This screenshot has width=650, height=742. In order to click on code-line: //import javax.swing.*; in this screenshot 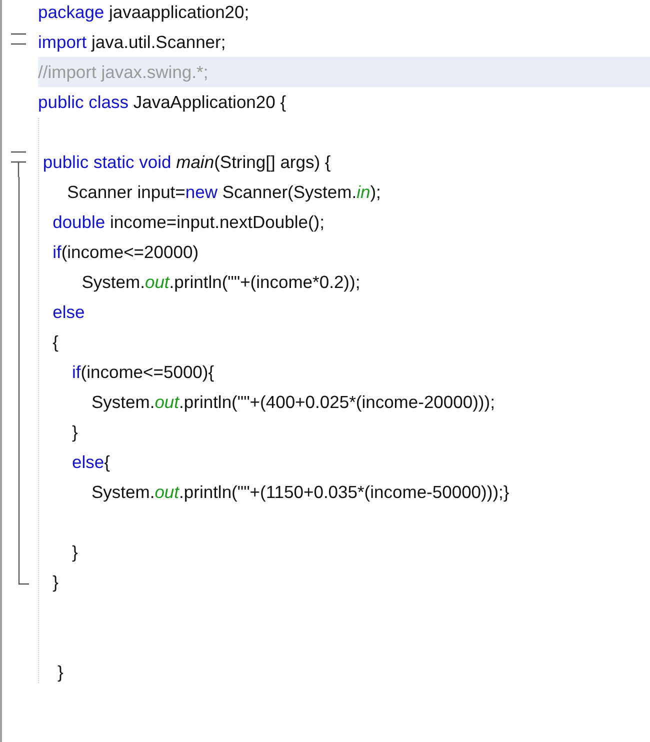, I will do `click(123, 72)`.